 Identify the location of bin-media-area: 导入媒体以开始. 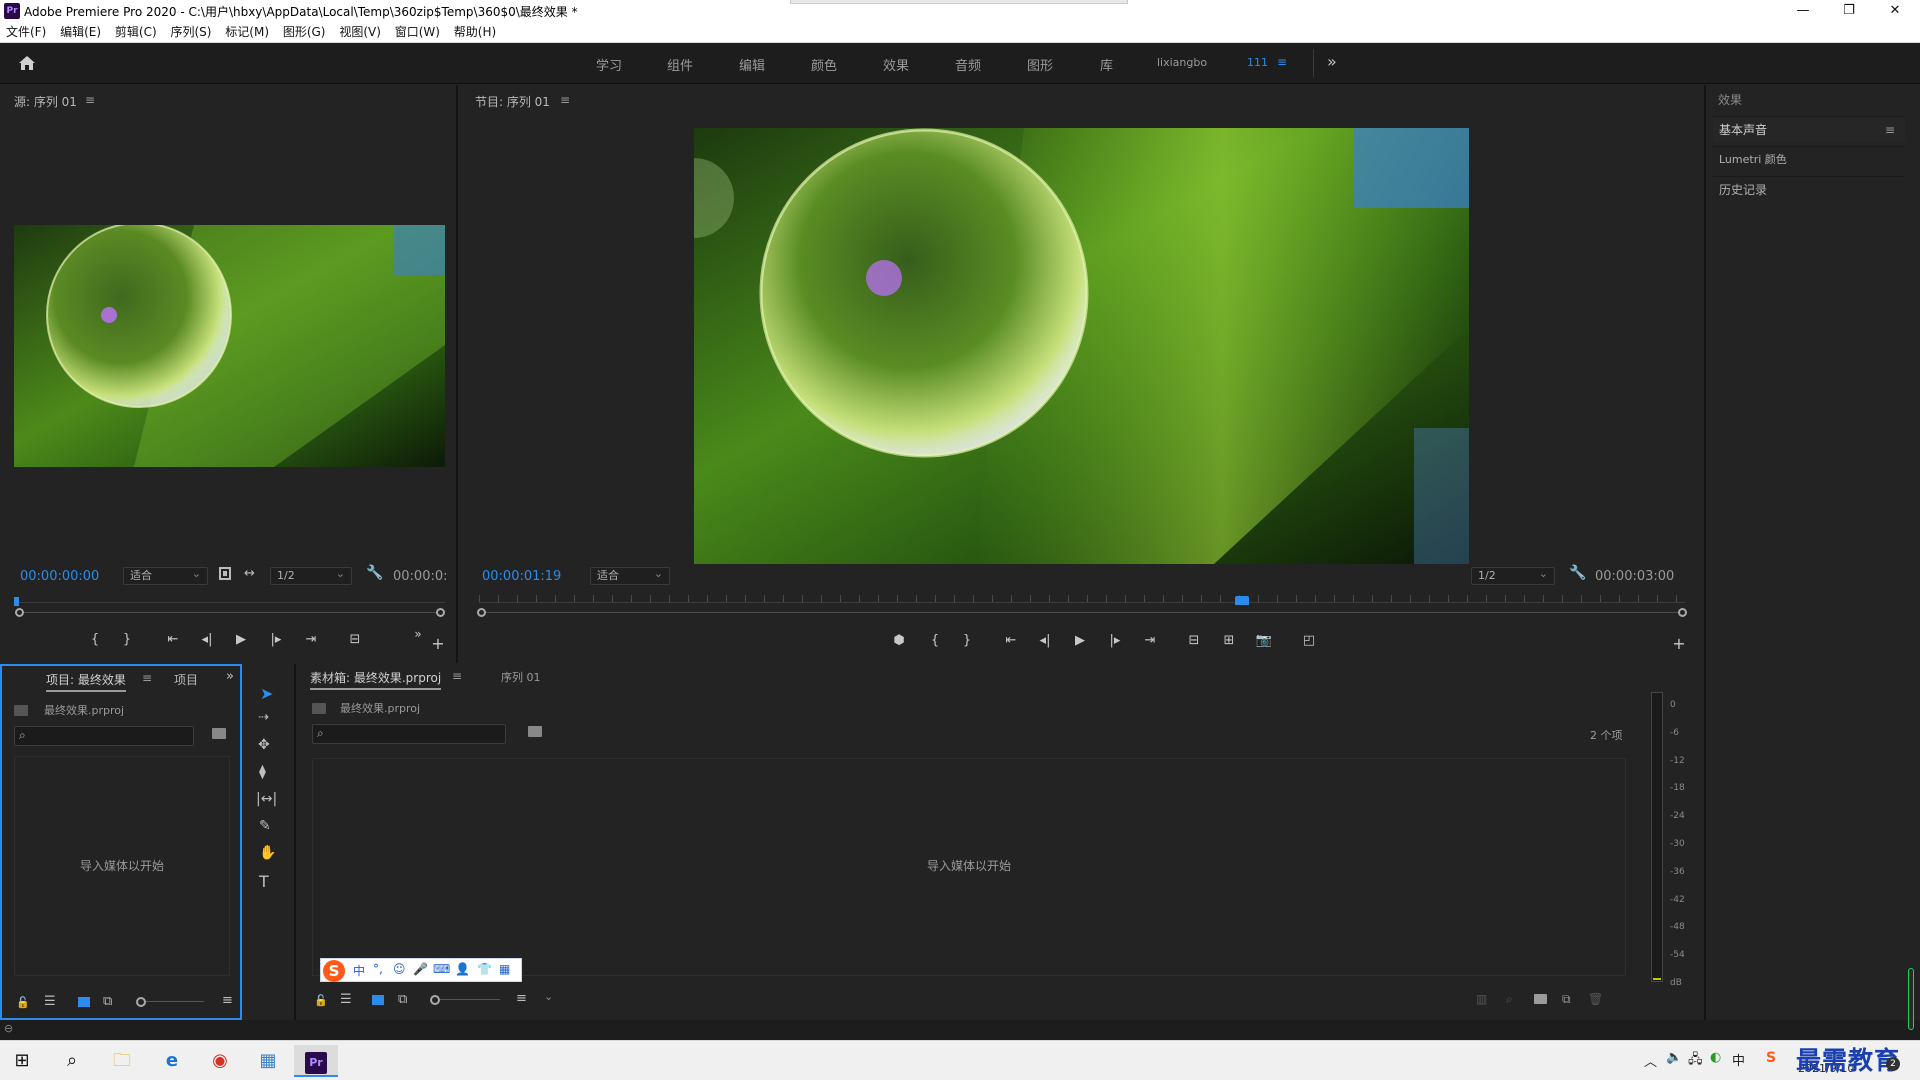
(969, 867).